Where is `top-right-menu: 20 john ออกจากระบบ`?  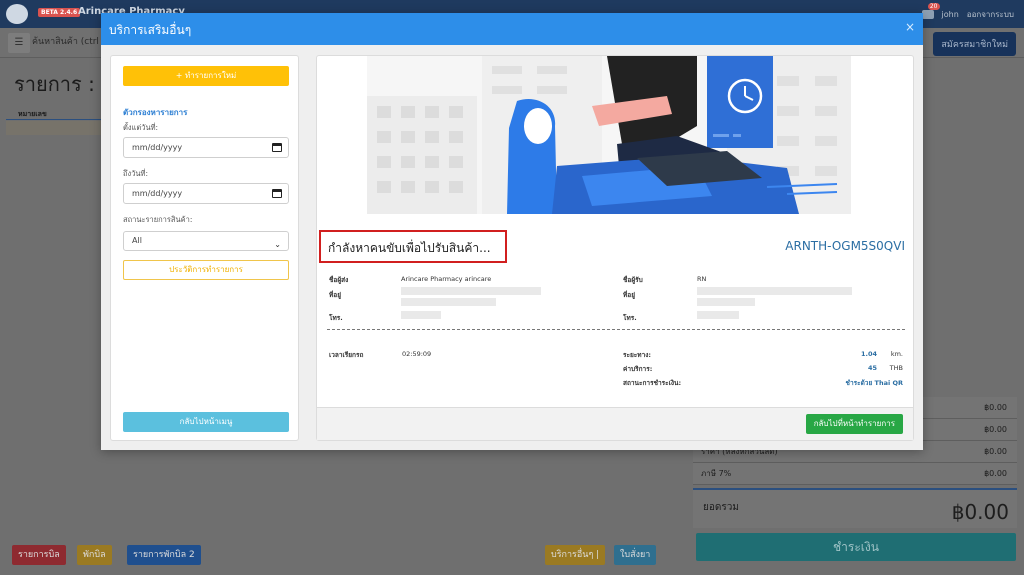 top-right-menu: 20 john ออกจากระบบ is located at coordinates (967, 12).